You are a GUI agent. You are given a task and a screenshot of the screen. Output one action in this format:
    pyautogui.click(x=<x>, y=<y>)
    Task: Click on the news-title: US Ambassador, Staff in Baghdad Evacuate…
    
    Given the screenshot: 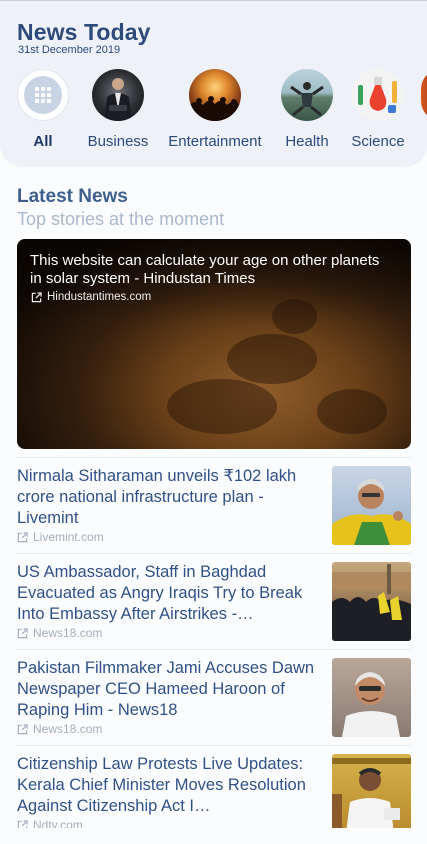 What is the action you would take?
    pyautogui.click(x=160, y=593)
    